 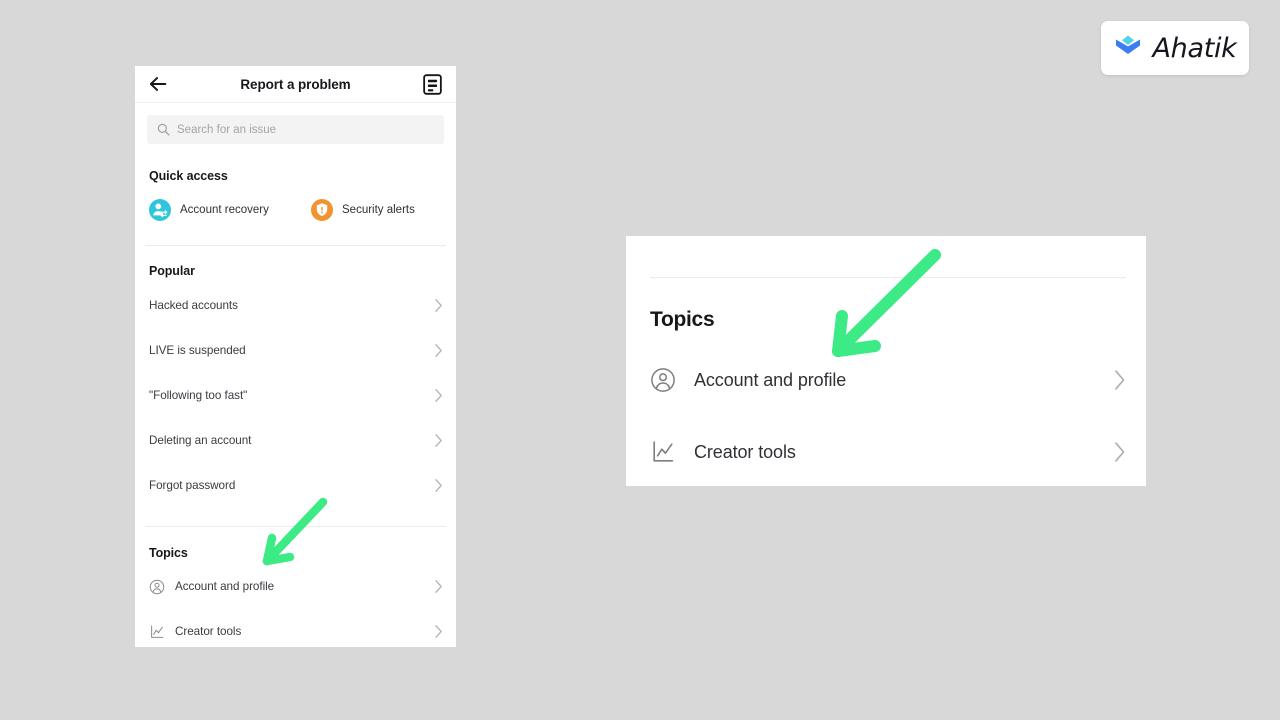 I want to click on list-item-forgot-password: Forgot password, so click(x=295, y=485).